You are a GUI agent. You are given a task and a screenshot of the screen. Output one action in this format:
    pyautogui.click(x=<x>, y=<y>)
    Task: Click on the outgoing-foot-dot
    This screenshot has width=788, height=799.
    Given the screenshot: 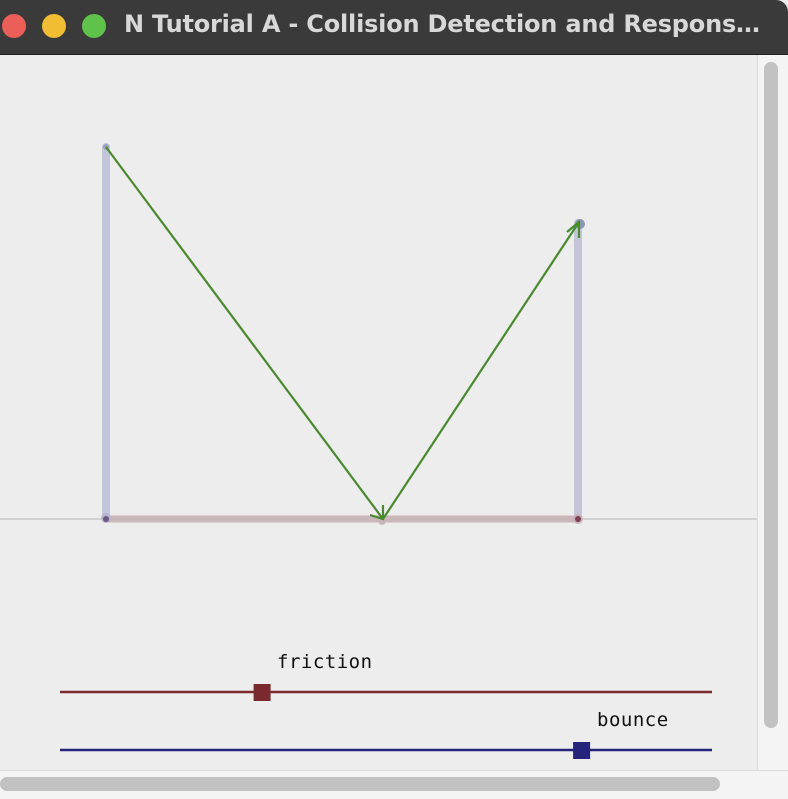 What is the action you would take?
    pyautogui.click(x=578, y=519)
    